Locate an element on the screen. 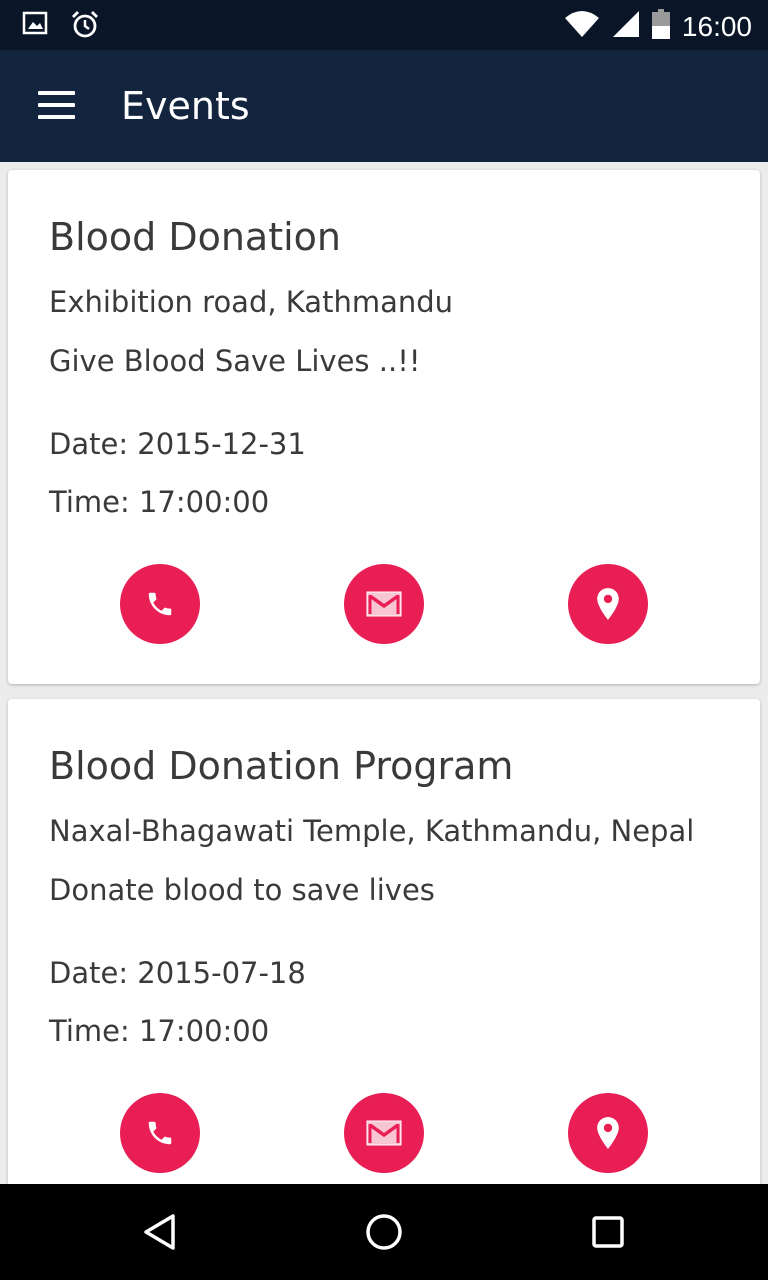 The image size is (768, 1280). signal-icon is located at coordinates (626, 26).